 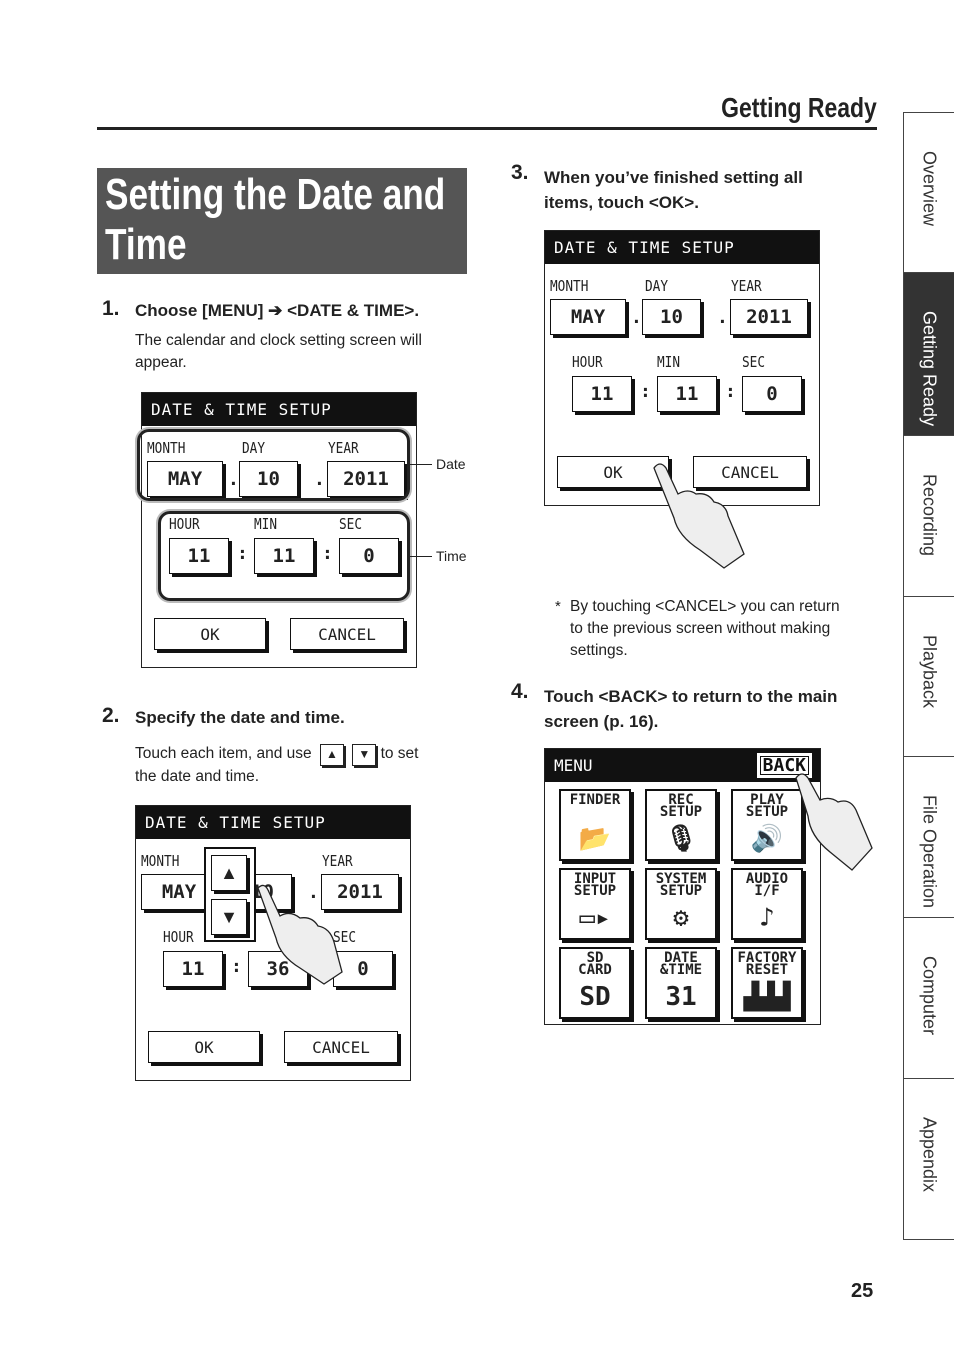 I want to click on section-header: Getting Ready, so click(x=799, y=107).